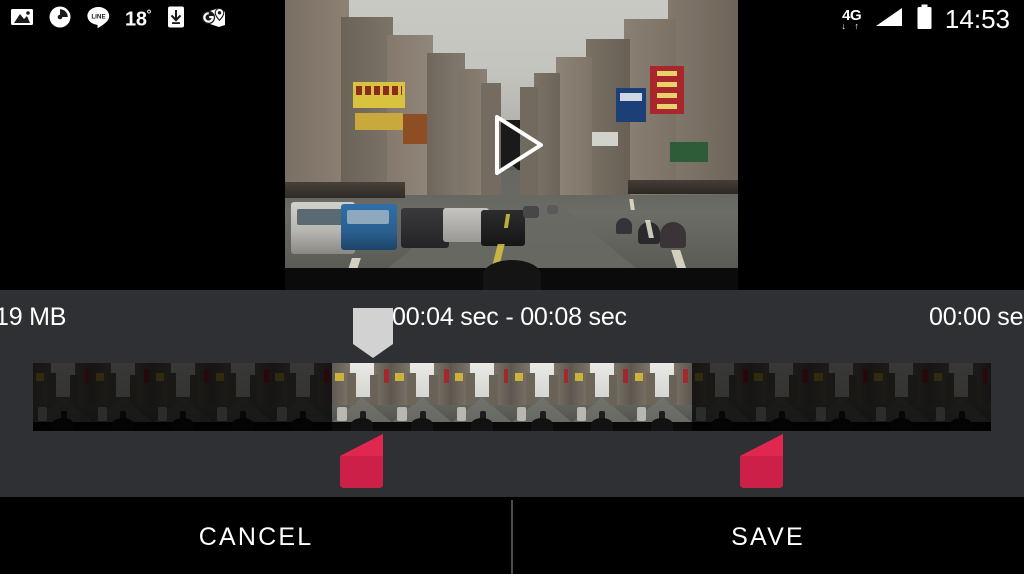  I want to click on playhead-pin-icon, so click(373, 333).